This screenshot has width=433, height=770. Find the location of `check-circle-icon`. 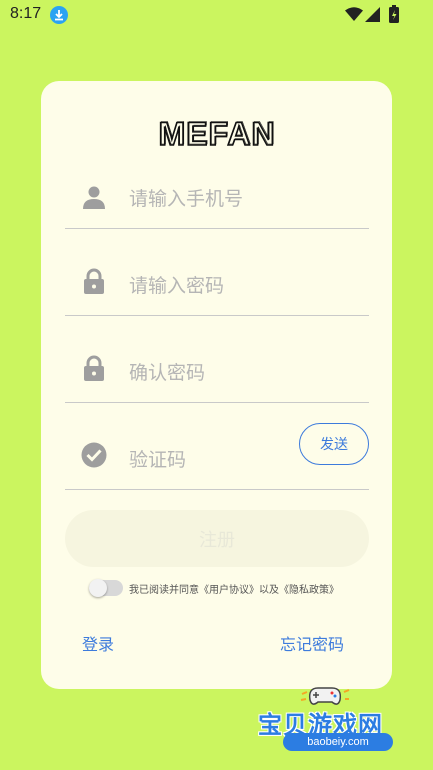

check-circle-icon is located at coordinates (94, 455).